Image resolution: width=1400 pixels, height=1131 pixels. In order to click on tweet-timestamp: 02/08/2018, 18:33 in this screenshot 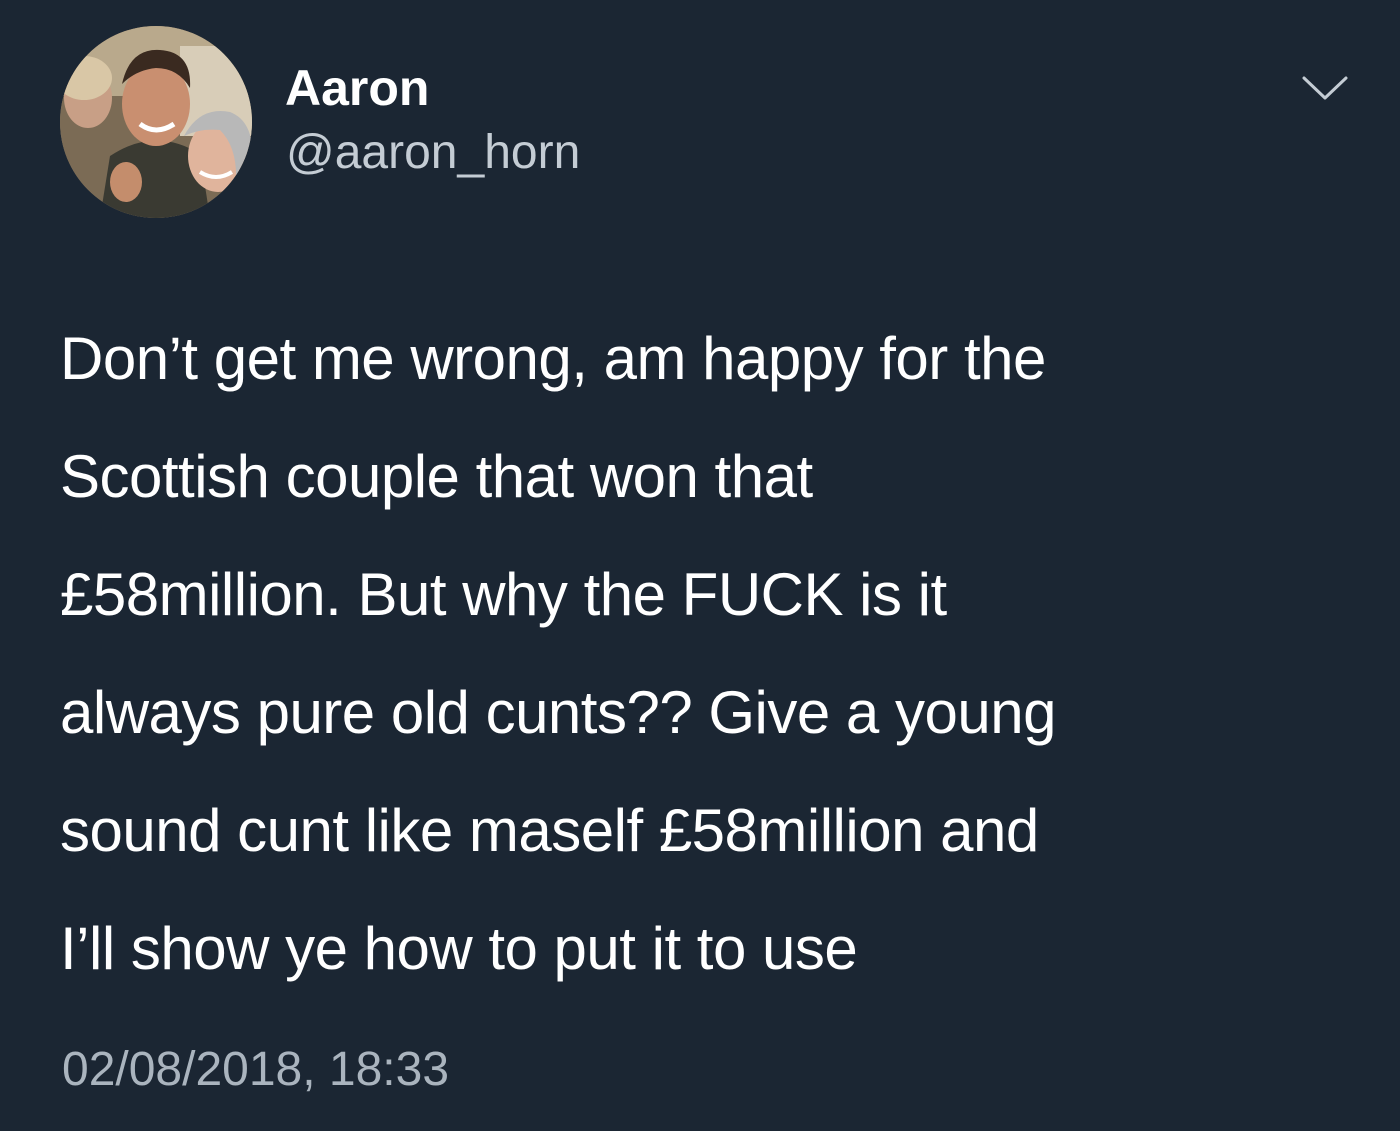, I will do `click(255, 1070)`.